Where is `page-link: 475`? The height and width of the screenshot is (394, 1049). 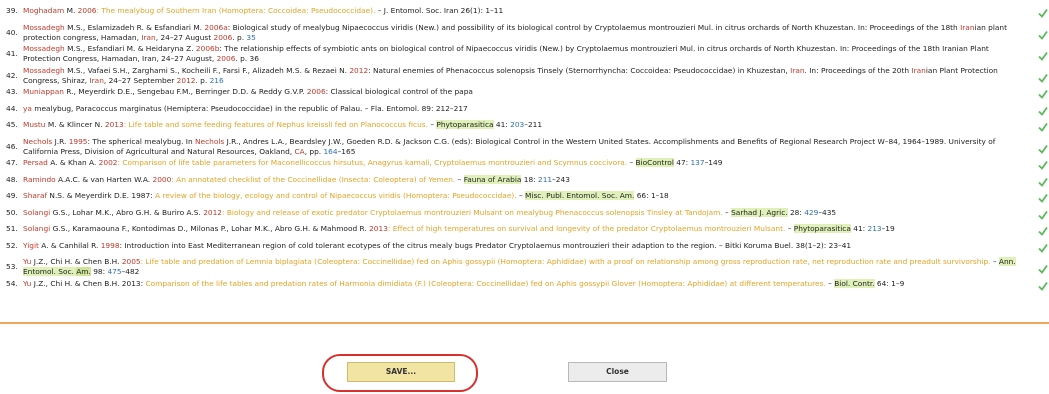 page-link: 475 is located at coordinates (114, 271).